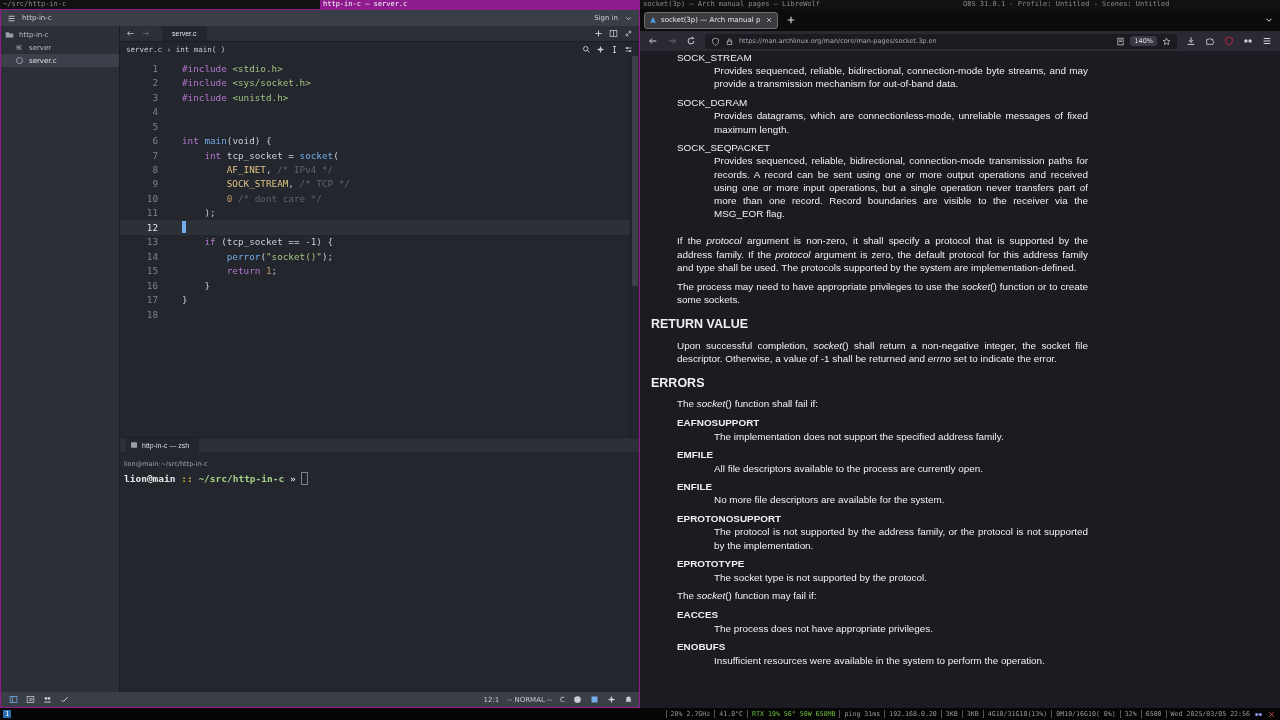 Image resolution: width=1280 pixels, height=720 pixels. Describe the element at coordinates (849, 468) in the screenshot. I see `term-description: All file descriptors available to the process are currently open.` at that location.